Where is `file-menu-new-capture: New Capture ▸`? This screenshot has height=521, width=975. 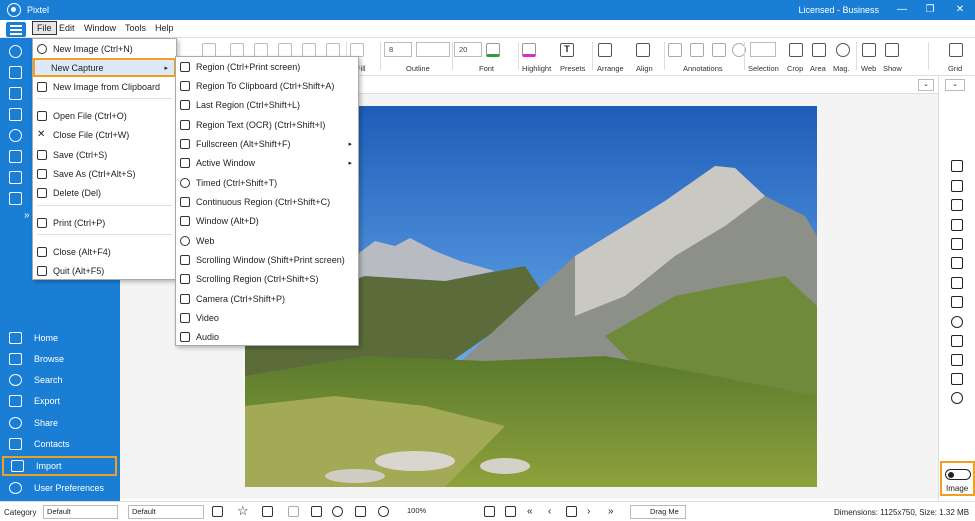
file-menu-new-capture: New Capture ▸ is located at coordinates (104, 67).